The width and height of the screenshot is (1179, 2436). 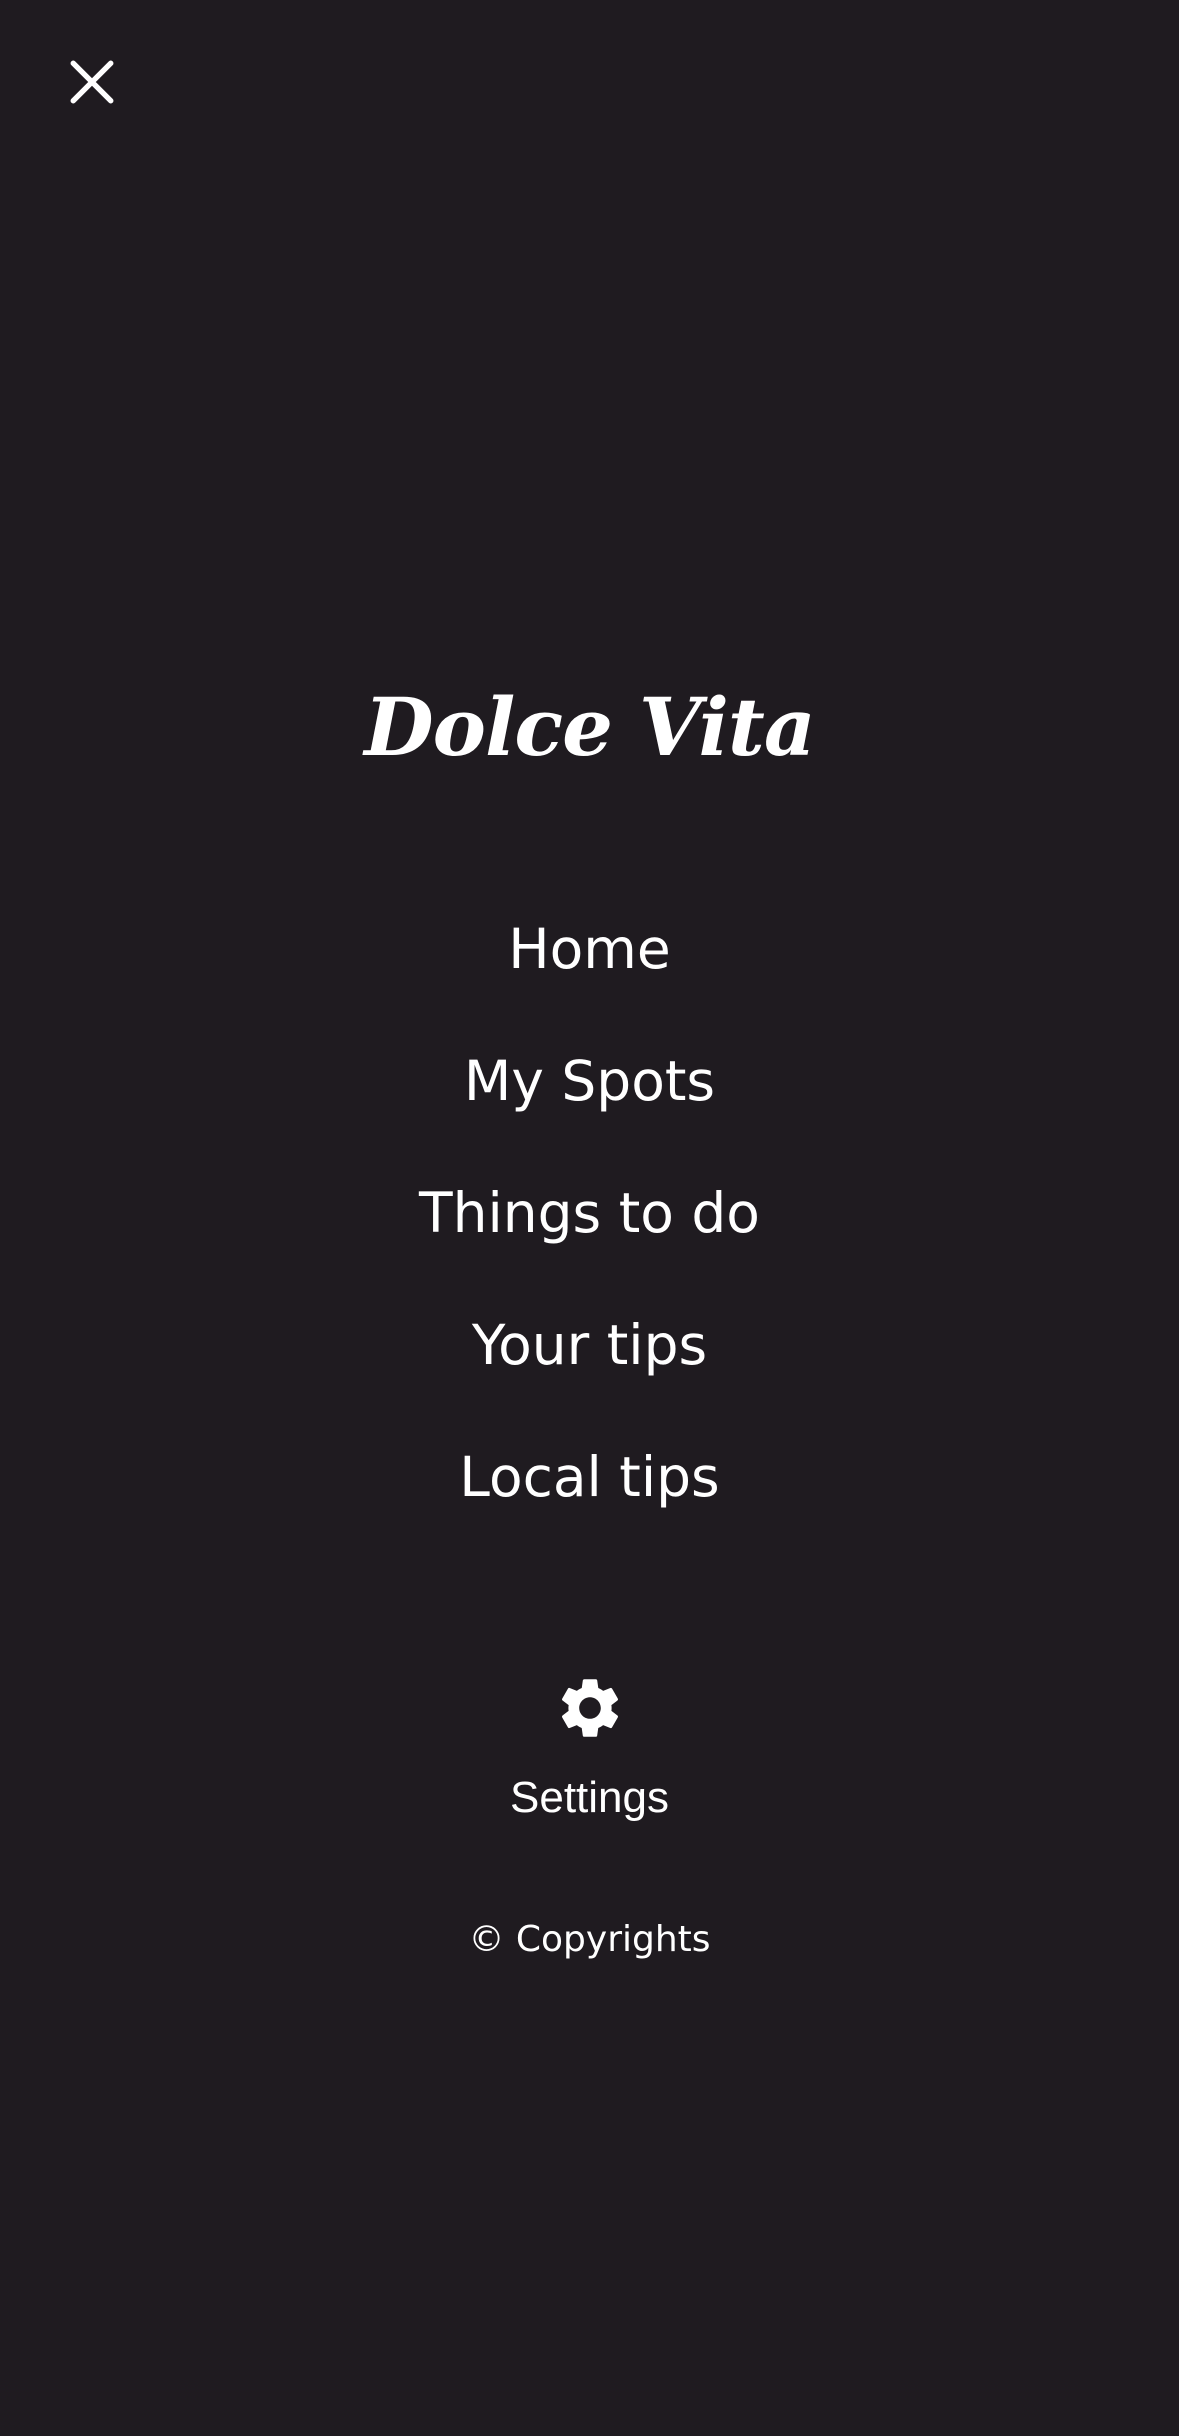 I want to click on copyright-text: © Copyrights, so click(x=589, y=1939).